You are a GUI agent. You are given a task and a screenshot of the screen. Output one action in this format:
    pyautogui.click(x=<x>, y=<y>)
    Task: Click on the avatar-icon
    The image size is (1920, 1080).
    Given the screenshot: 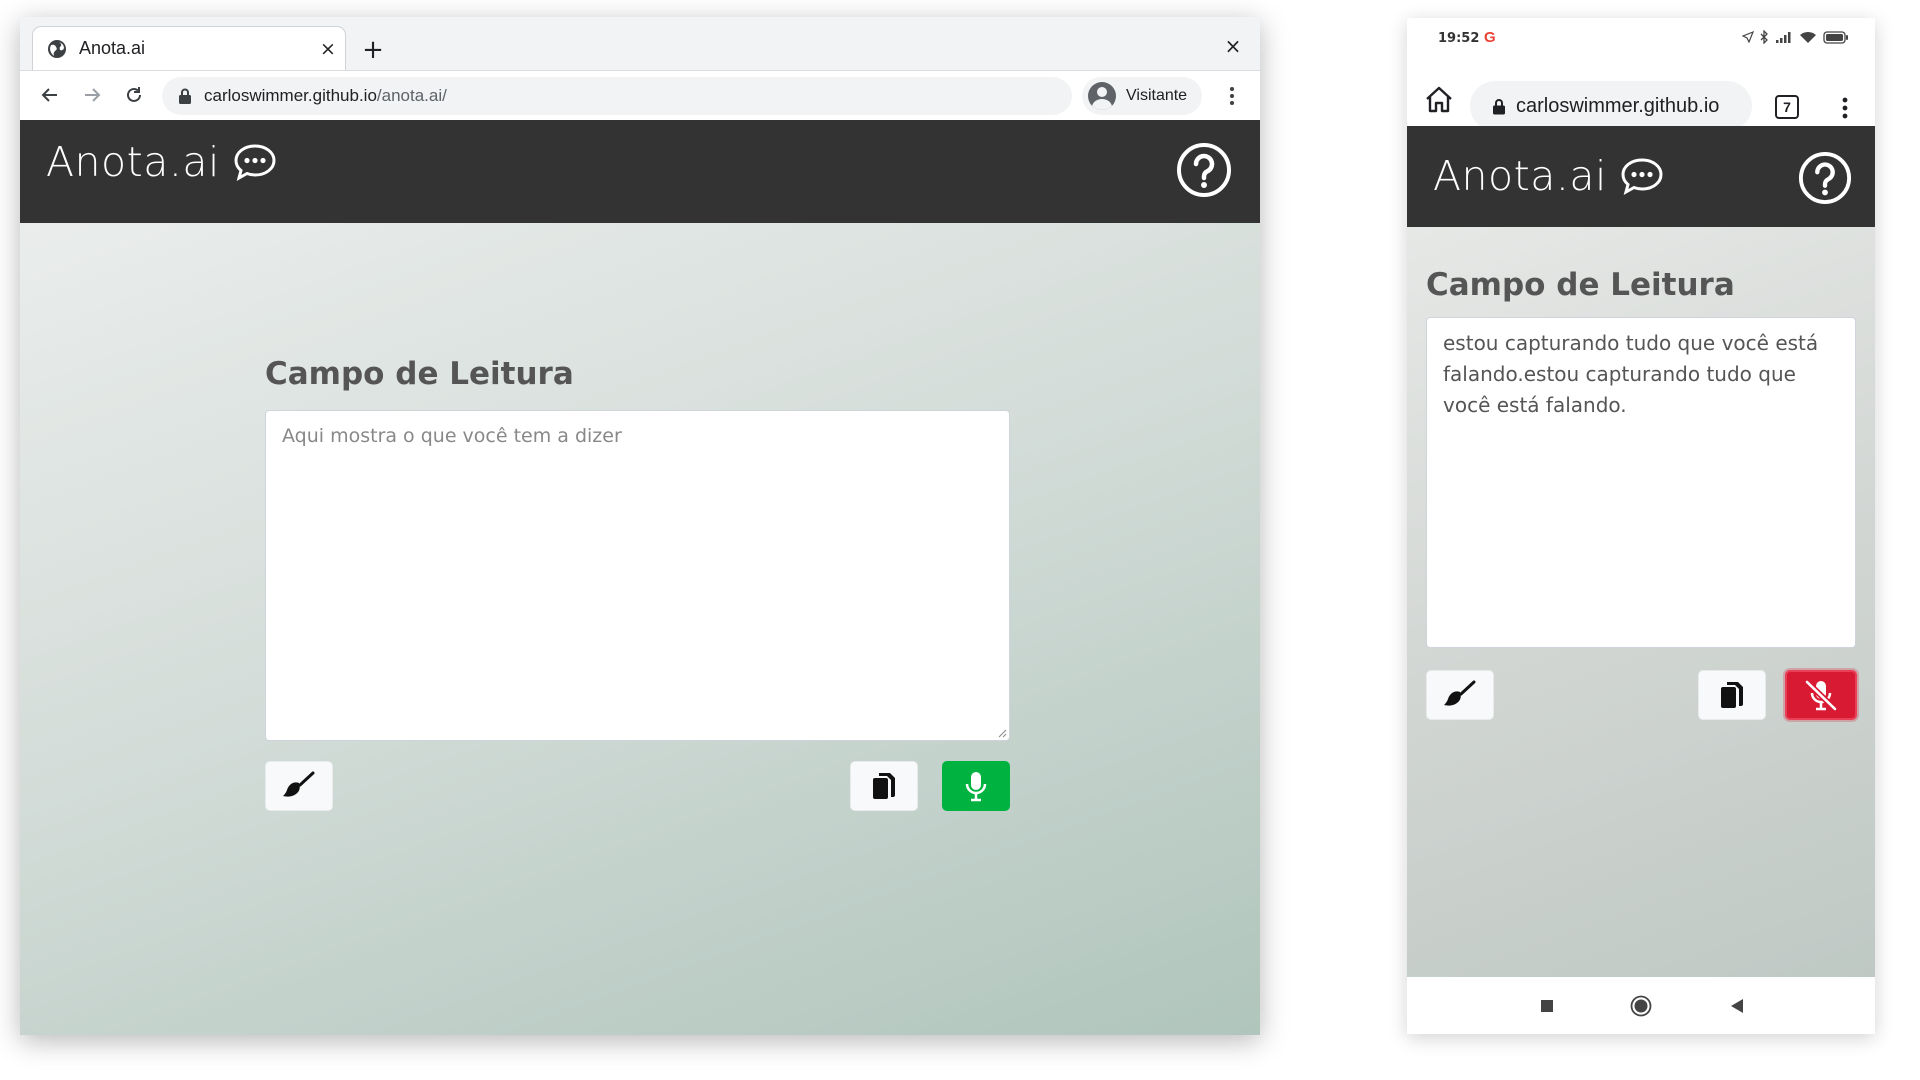 What is the action you would take?
    pyautogui.click(x=1102, y=96)
    